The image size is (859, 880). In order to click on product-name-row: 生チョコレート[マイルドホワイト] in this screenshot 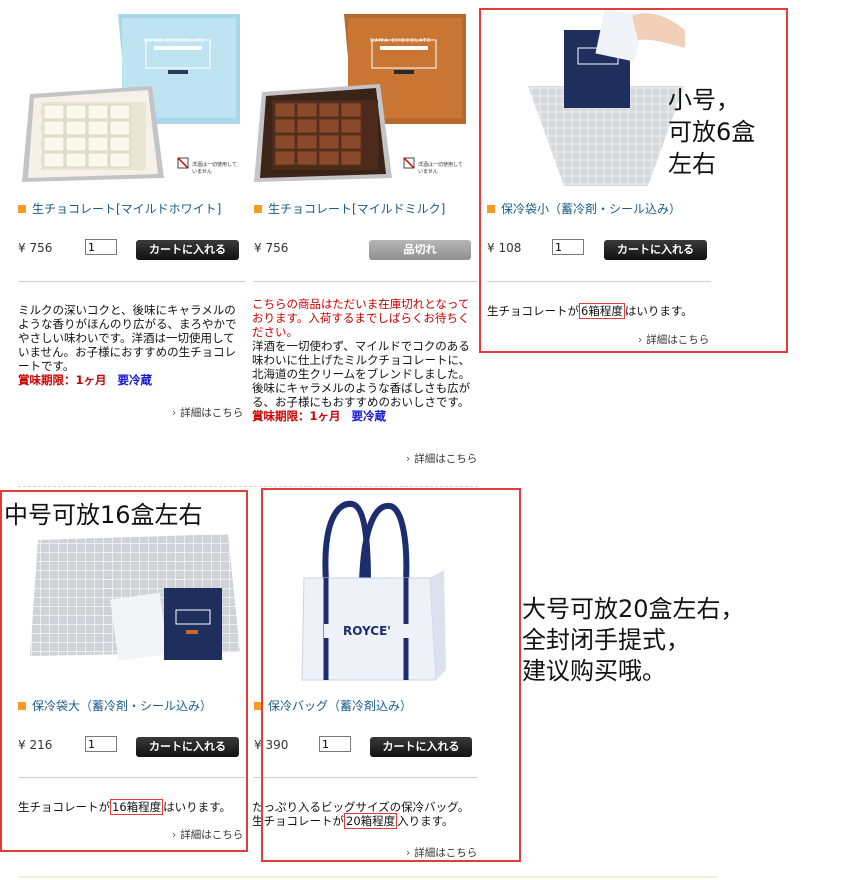, I will do `click(119, 208)`.